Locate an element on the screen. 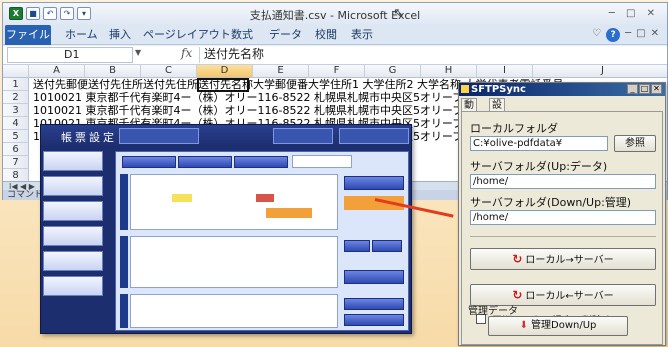 This screenshot has width=668, height=347. tab-formulas: 数式 is located at coordinates (242, 35).